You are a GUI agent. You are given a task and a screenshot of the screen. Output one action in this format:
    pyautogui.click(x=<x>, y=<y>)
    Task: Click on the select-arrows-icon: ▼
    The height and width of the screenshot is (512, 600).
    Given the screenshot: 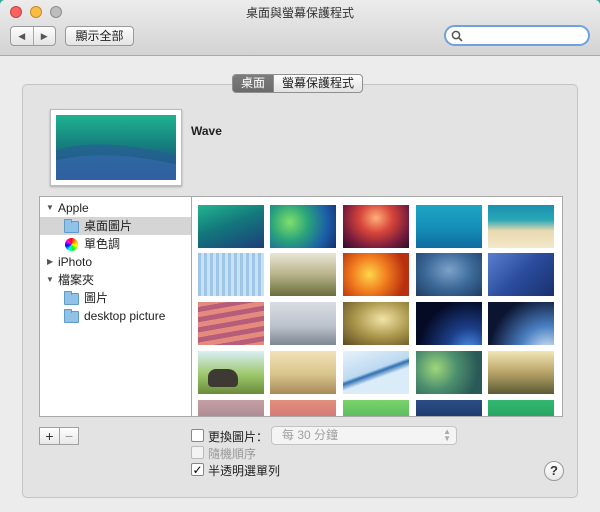 What is the action you would take?
    pyautogui.click(x=447, y=438)
    